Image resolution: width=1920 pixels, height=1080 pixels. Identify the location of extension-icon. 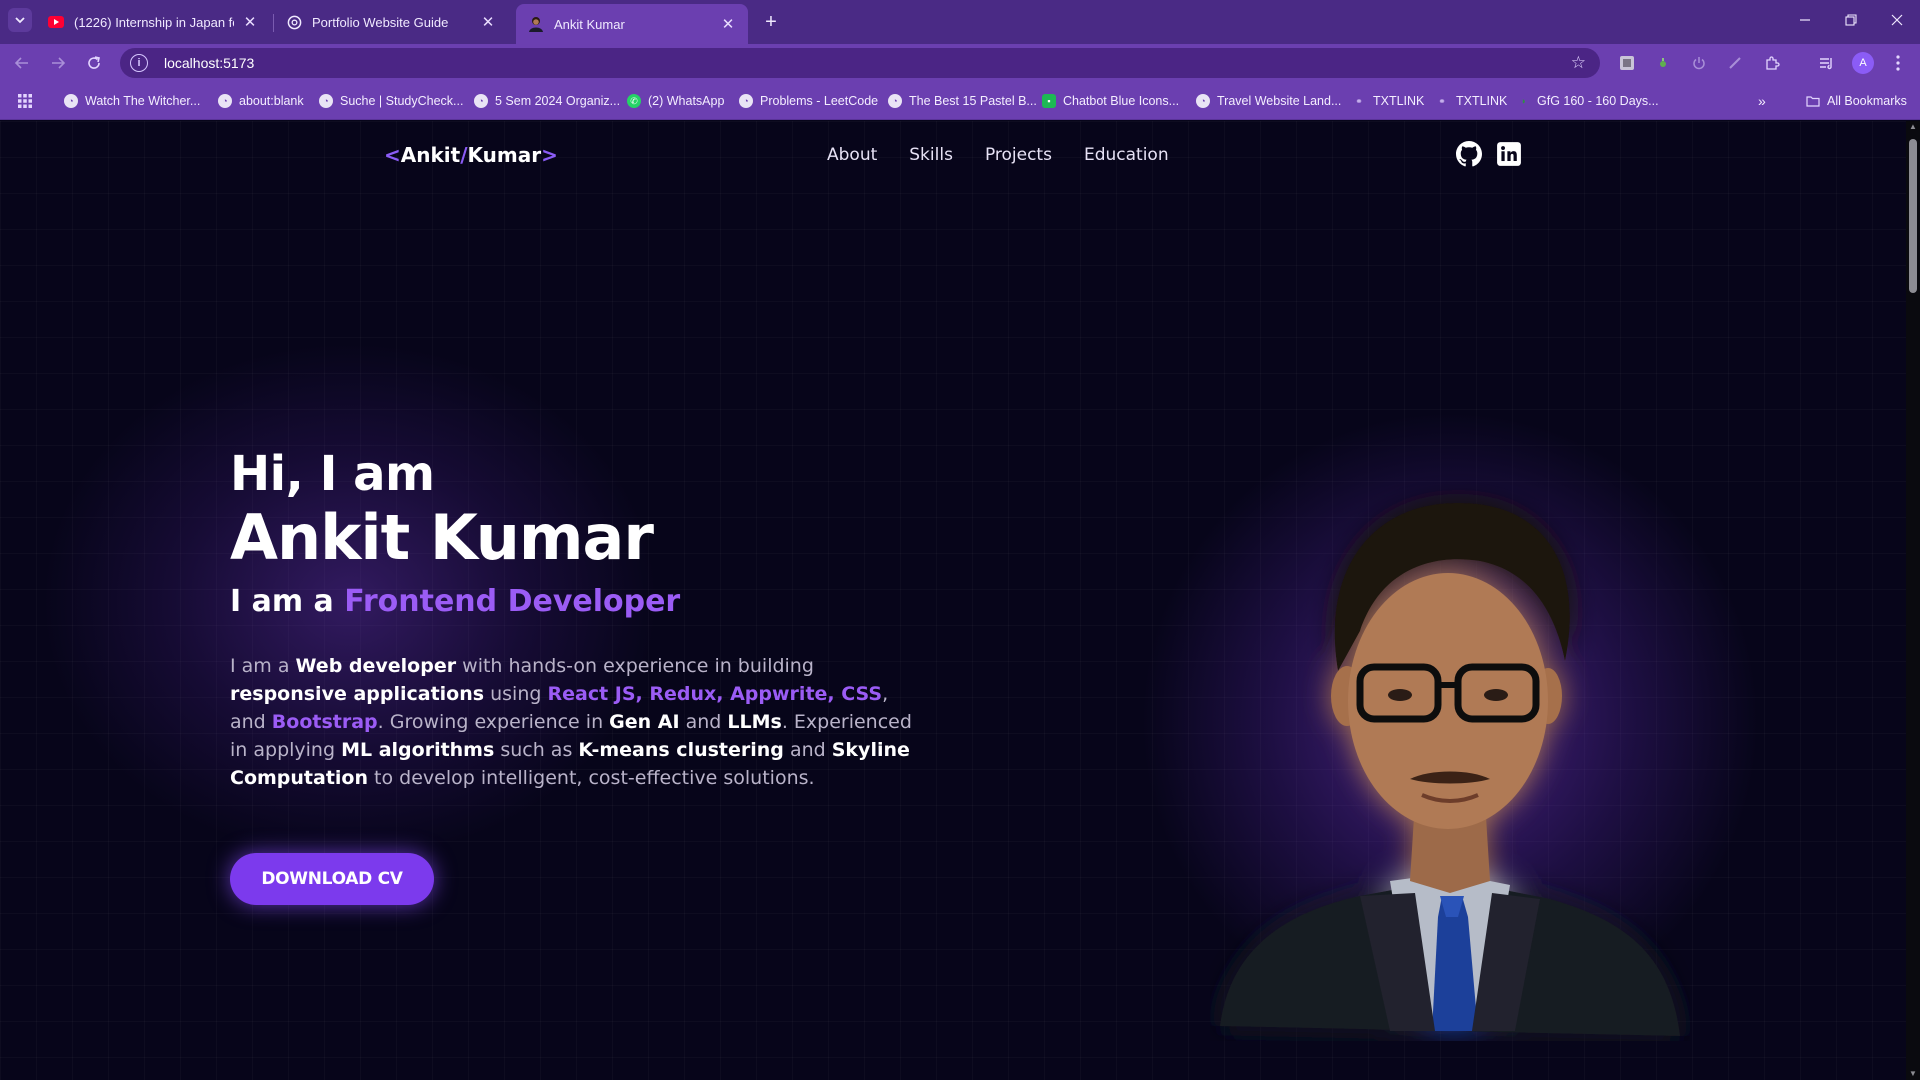
(1627, 63).